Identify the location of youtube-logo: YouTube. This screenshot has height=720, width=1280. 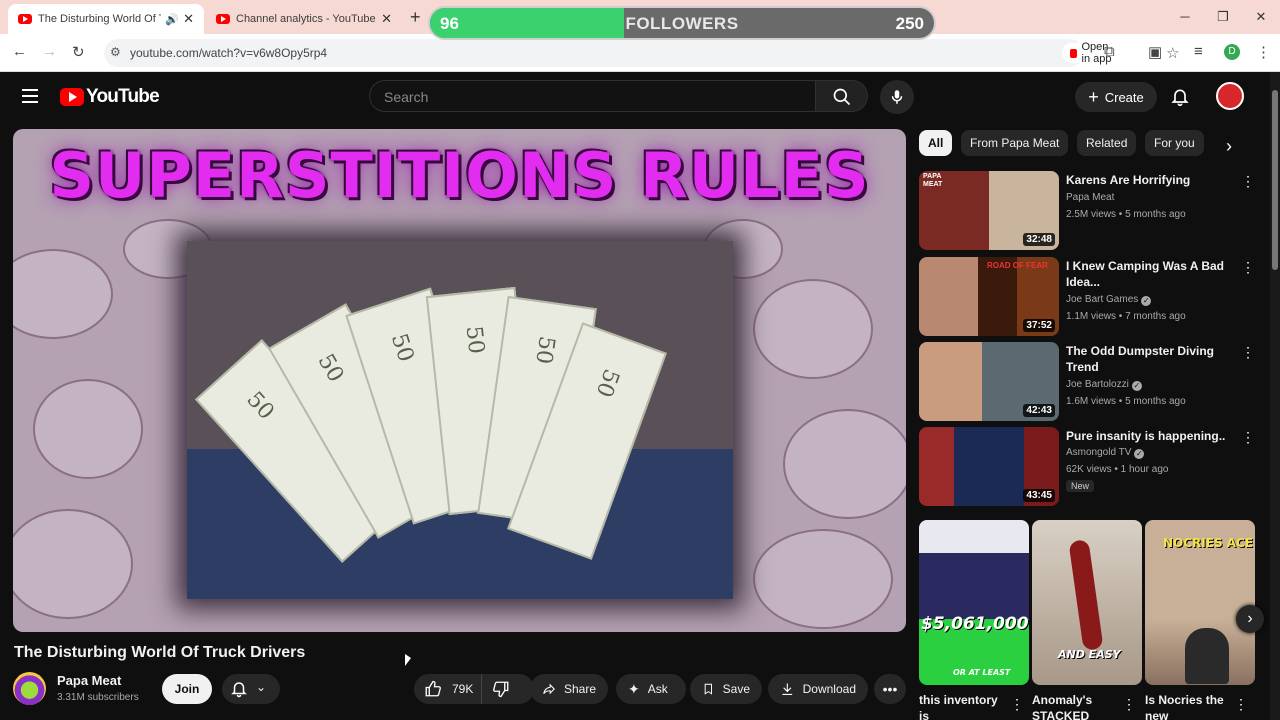
(110, 97).